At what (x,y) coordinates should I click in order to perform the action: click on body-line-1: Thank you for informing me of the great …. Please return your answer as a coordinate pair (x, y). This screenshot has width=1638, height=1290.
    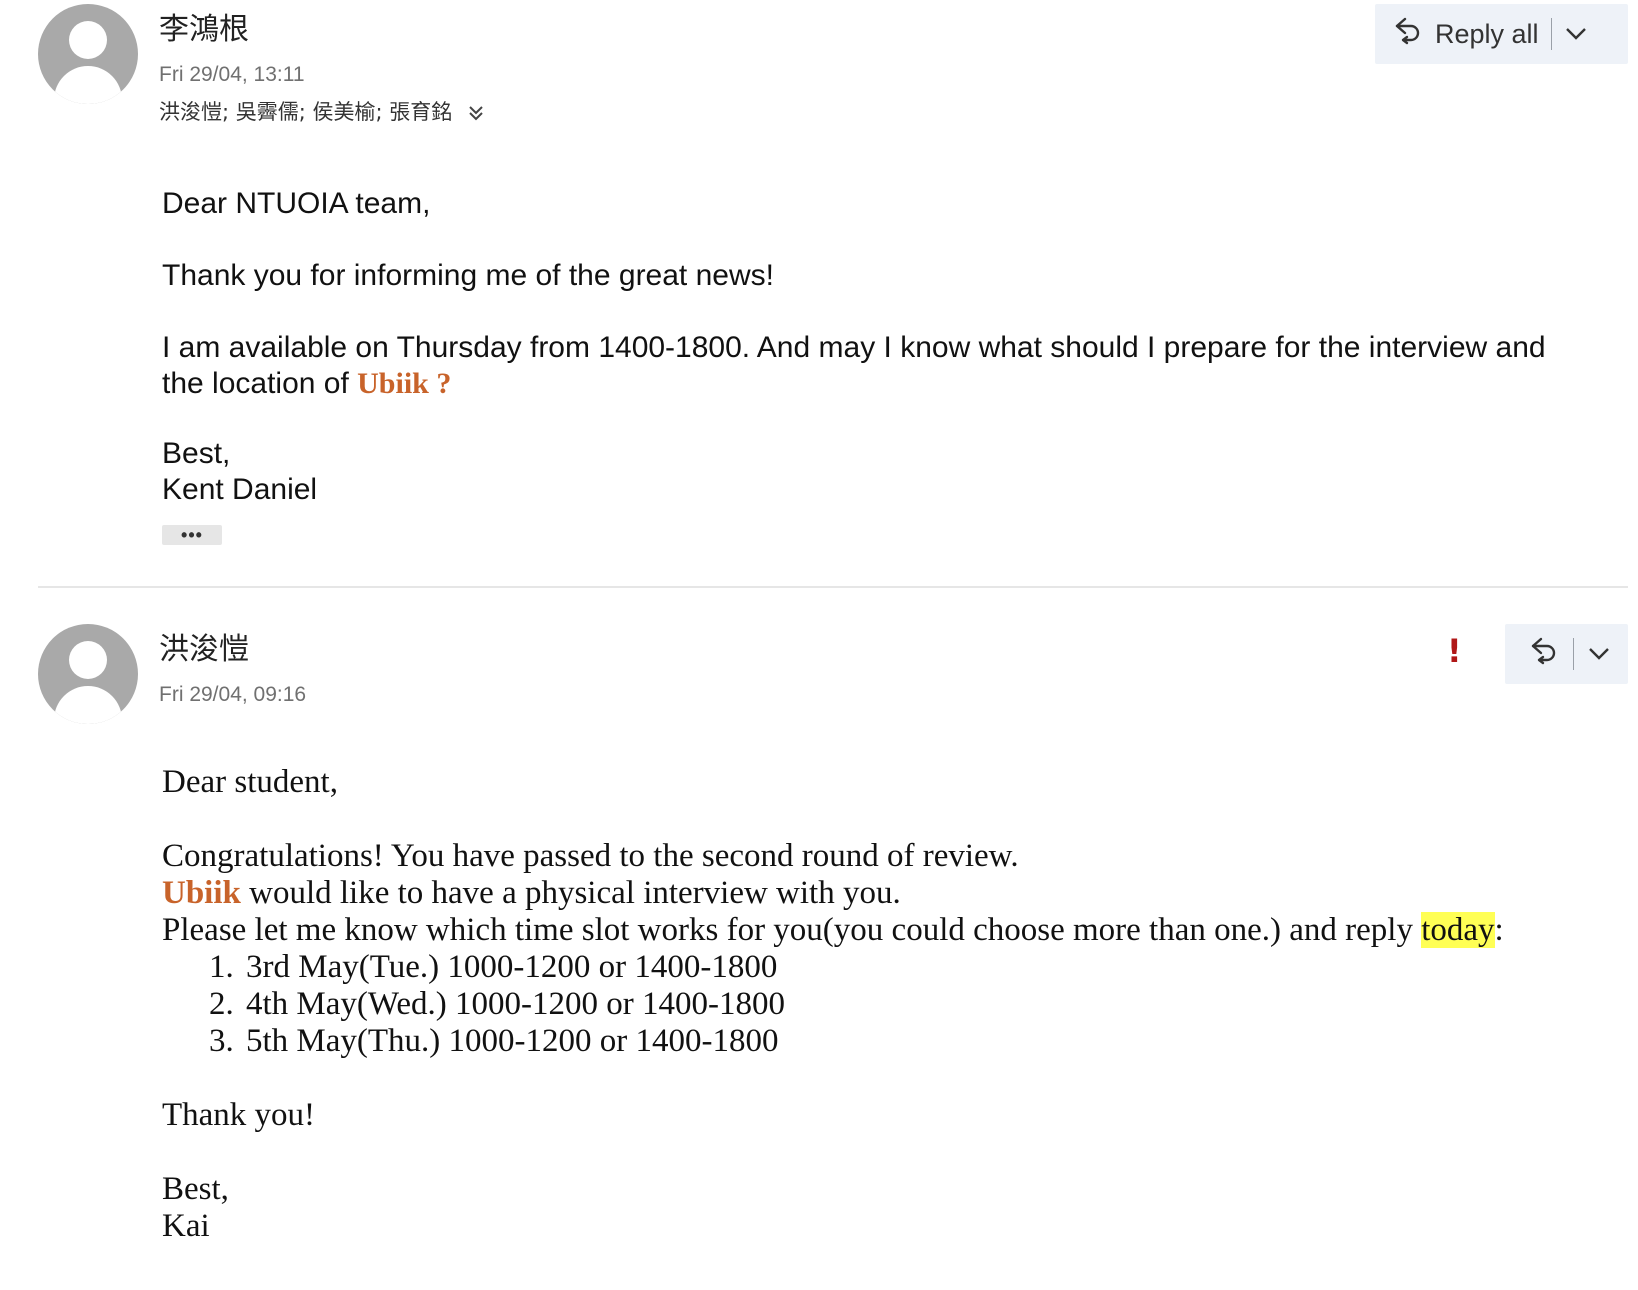
    Looking at the image, I should click on (468, 275).